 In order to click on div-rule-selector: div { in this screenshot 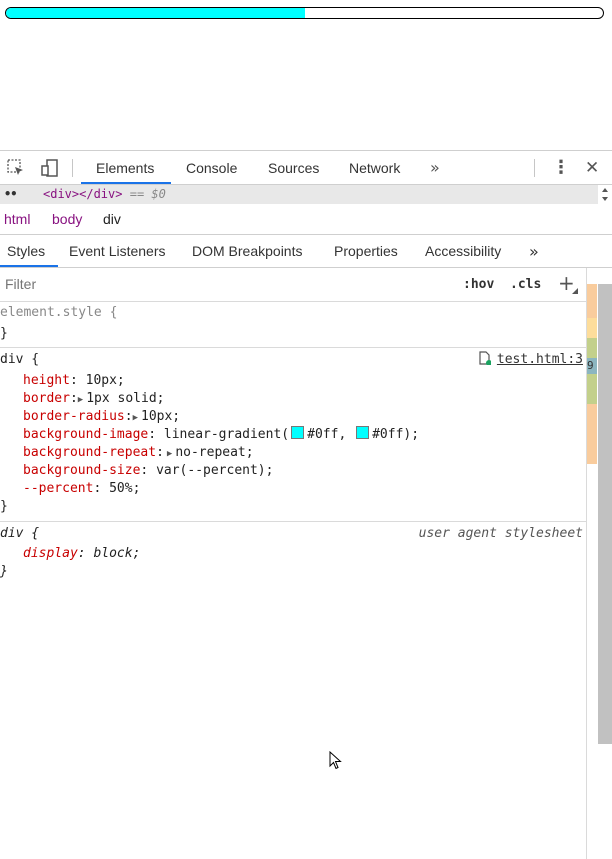, I will do `click(19, 360)`.